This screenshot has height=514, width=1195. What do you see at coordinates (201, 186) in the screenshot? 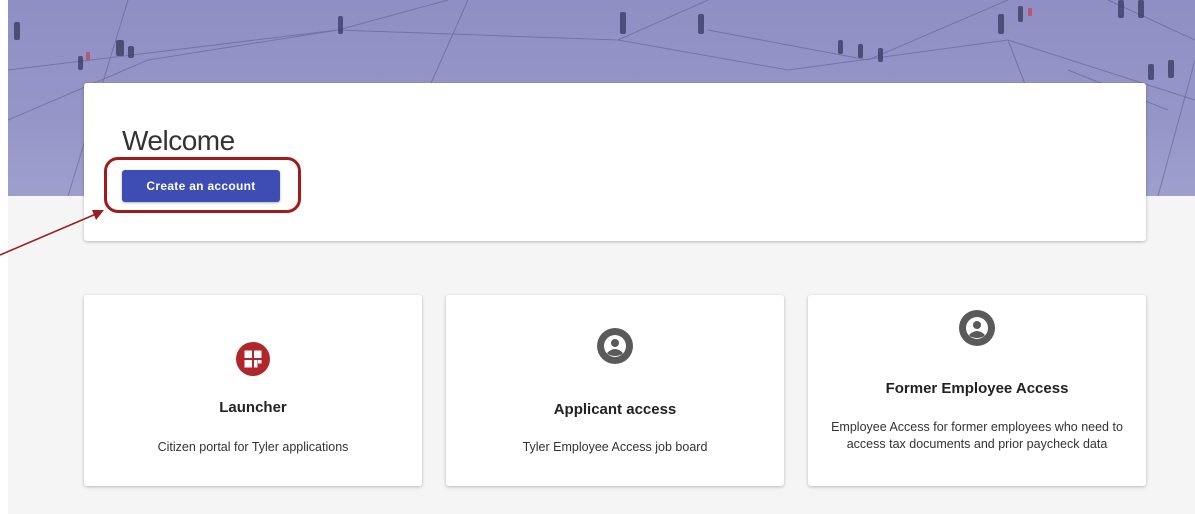
I see `create-account-button: Create an account` at bounding box center [201, 186].